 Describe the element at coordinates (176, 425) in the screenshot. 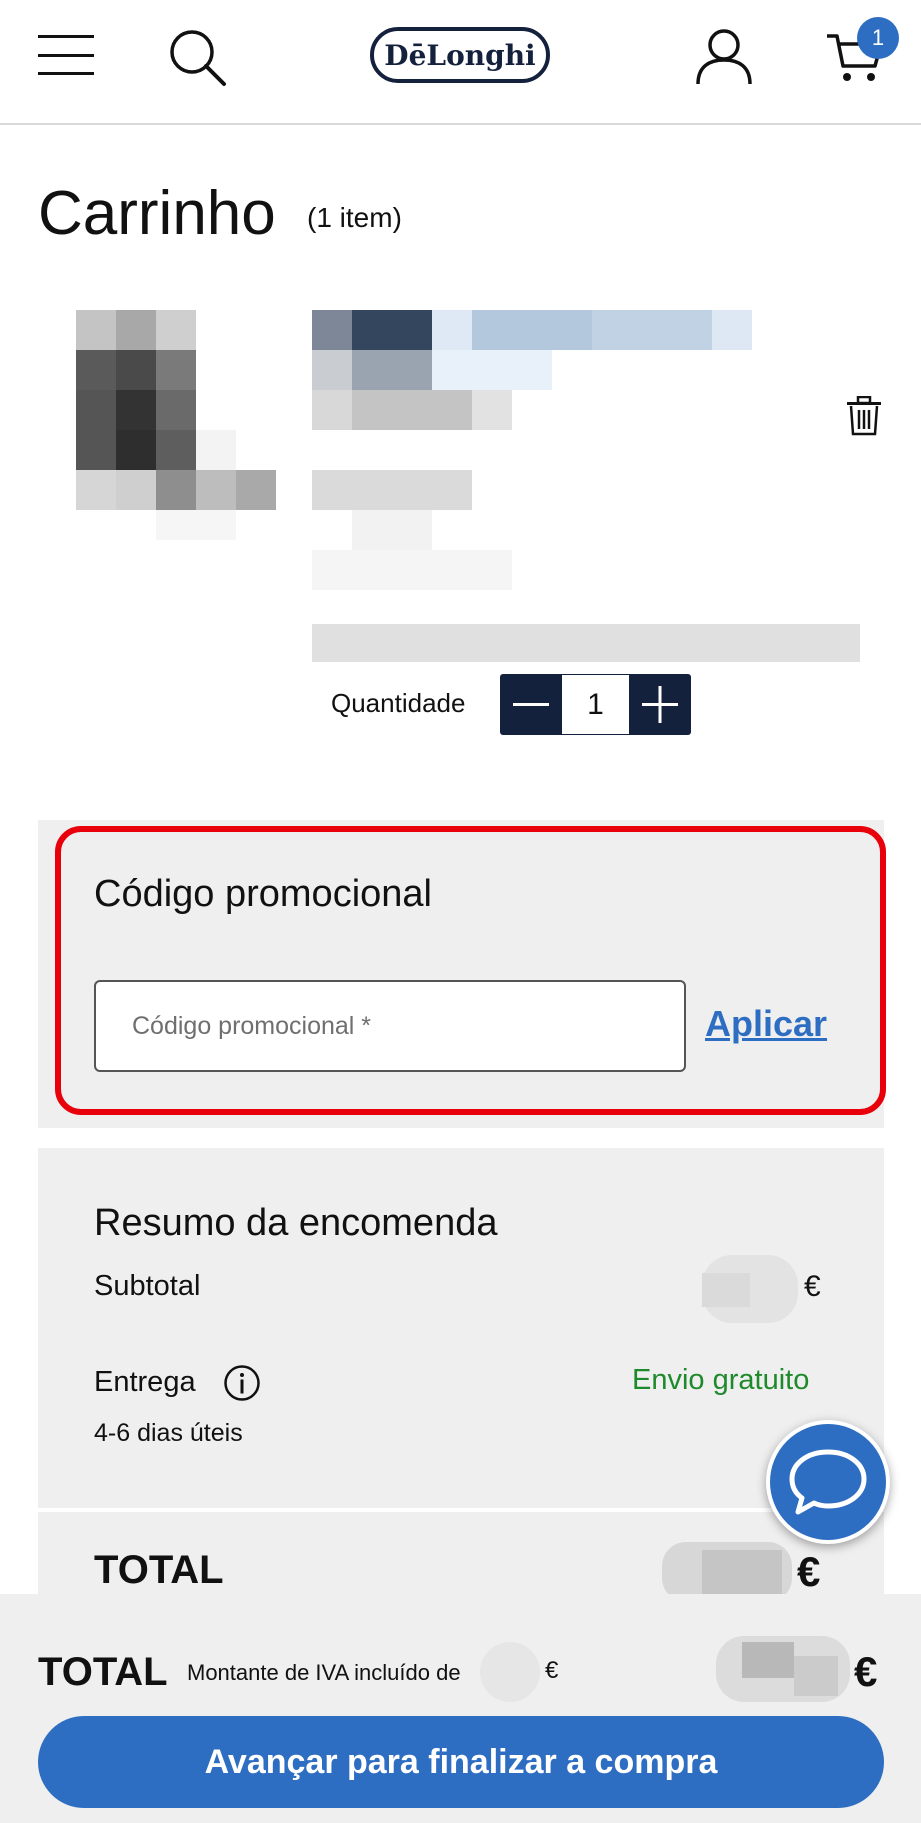

I see `product-image` at that location.